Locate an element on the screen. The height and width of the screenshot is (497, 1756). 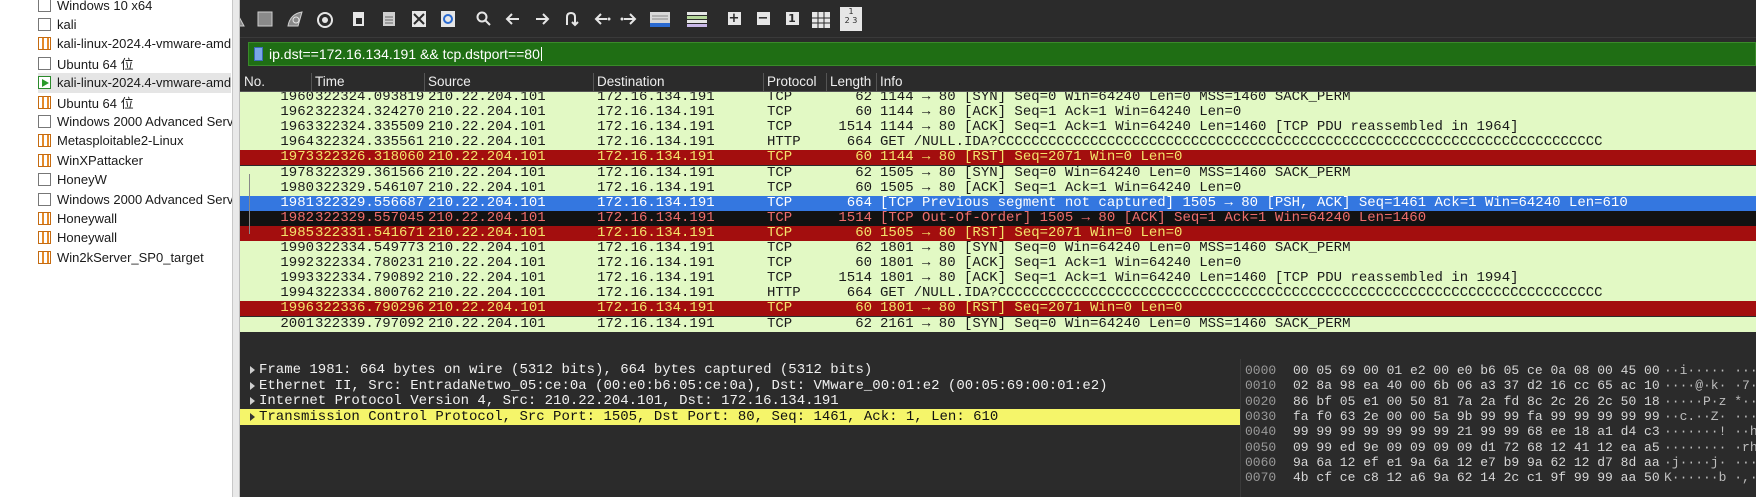
column-header-time: Time is located at coordinates (328, 82).